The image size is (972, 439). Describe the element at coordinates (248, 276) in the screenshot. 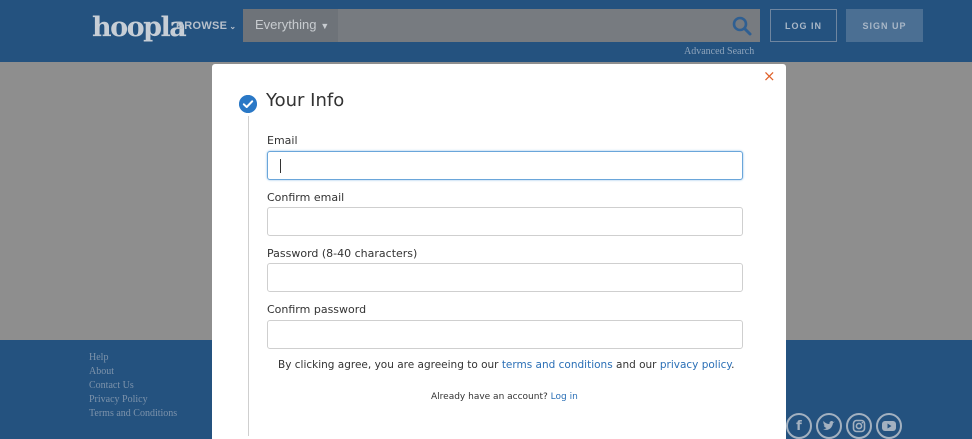

I see `step-progress-line` at that location.